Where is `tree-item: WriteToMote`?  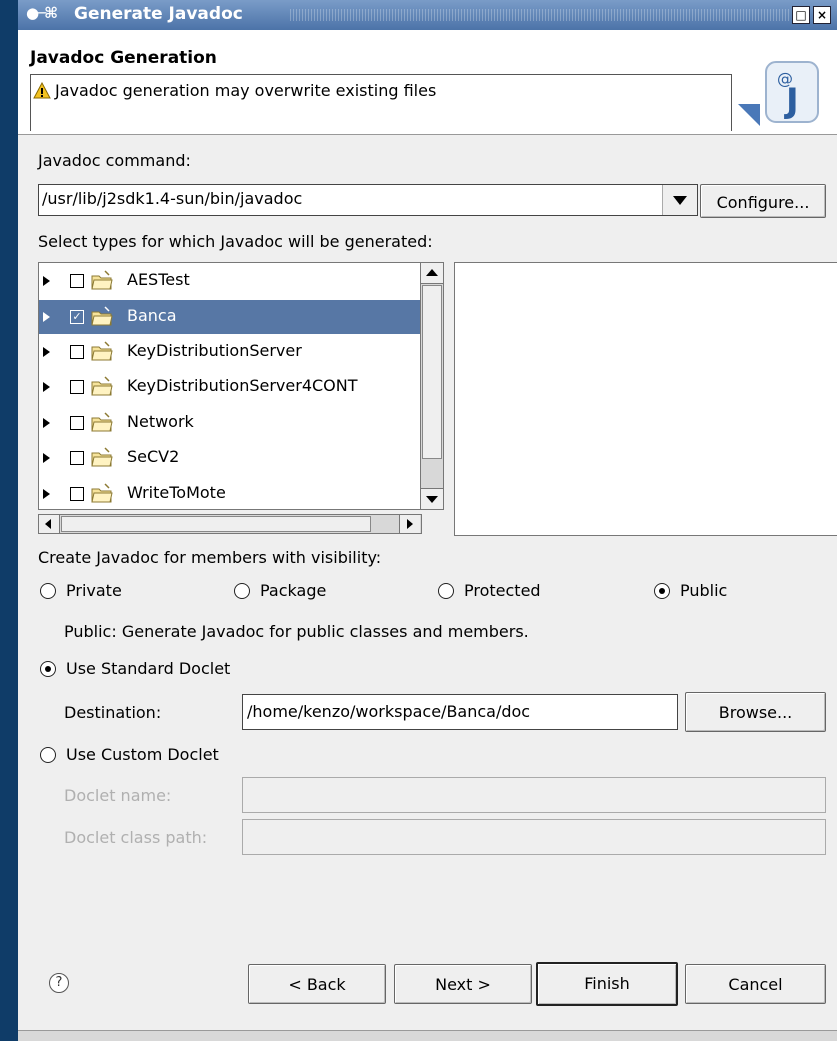 tree-item: WriteToMote is located at coordinates (230, 493).